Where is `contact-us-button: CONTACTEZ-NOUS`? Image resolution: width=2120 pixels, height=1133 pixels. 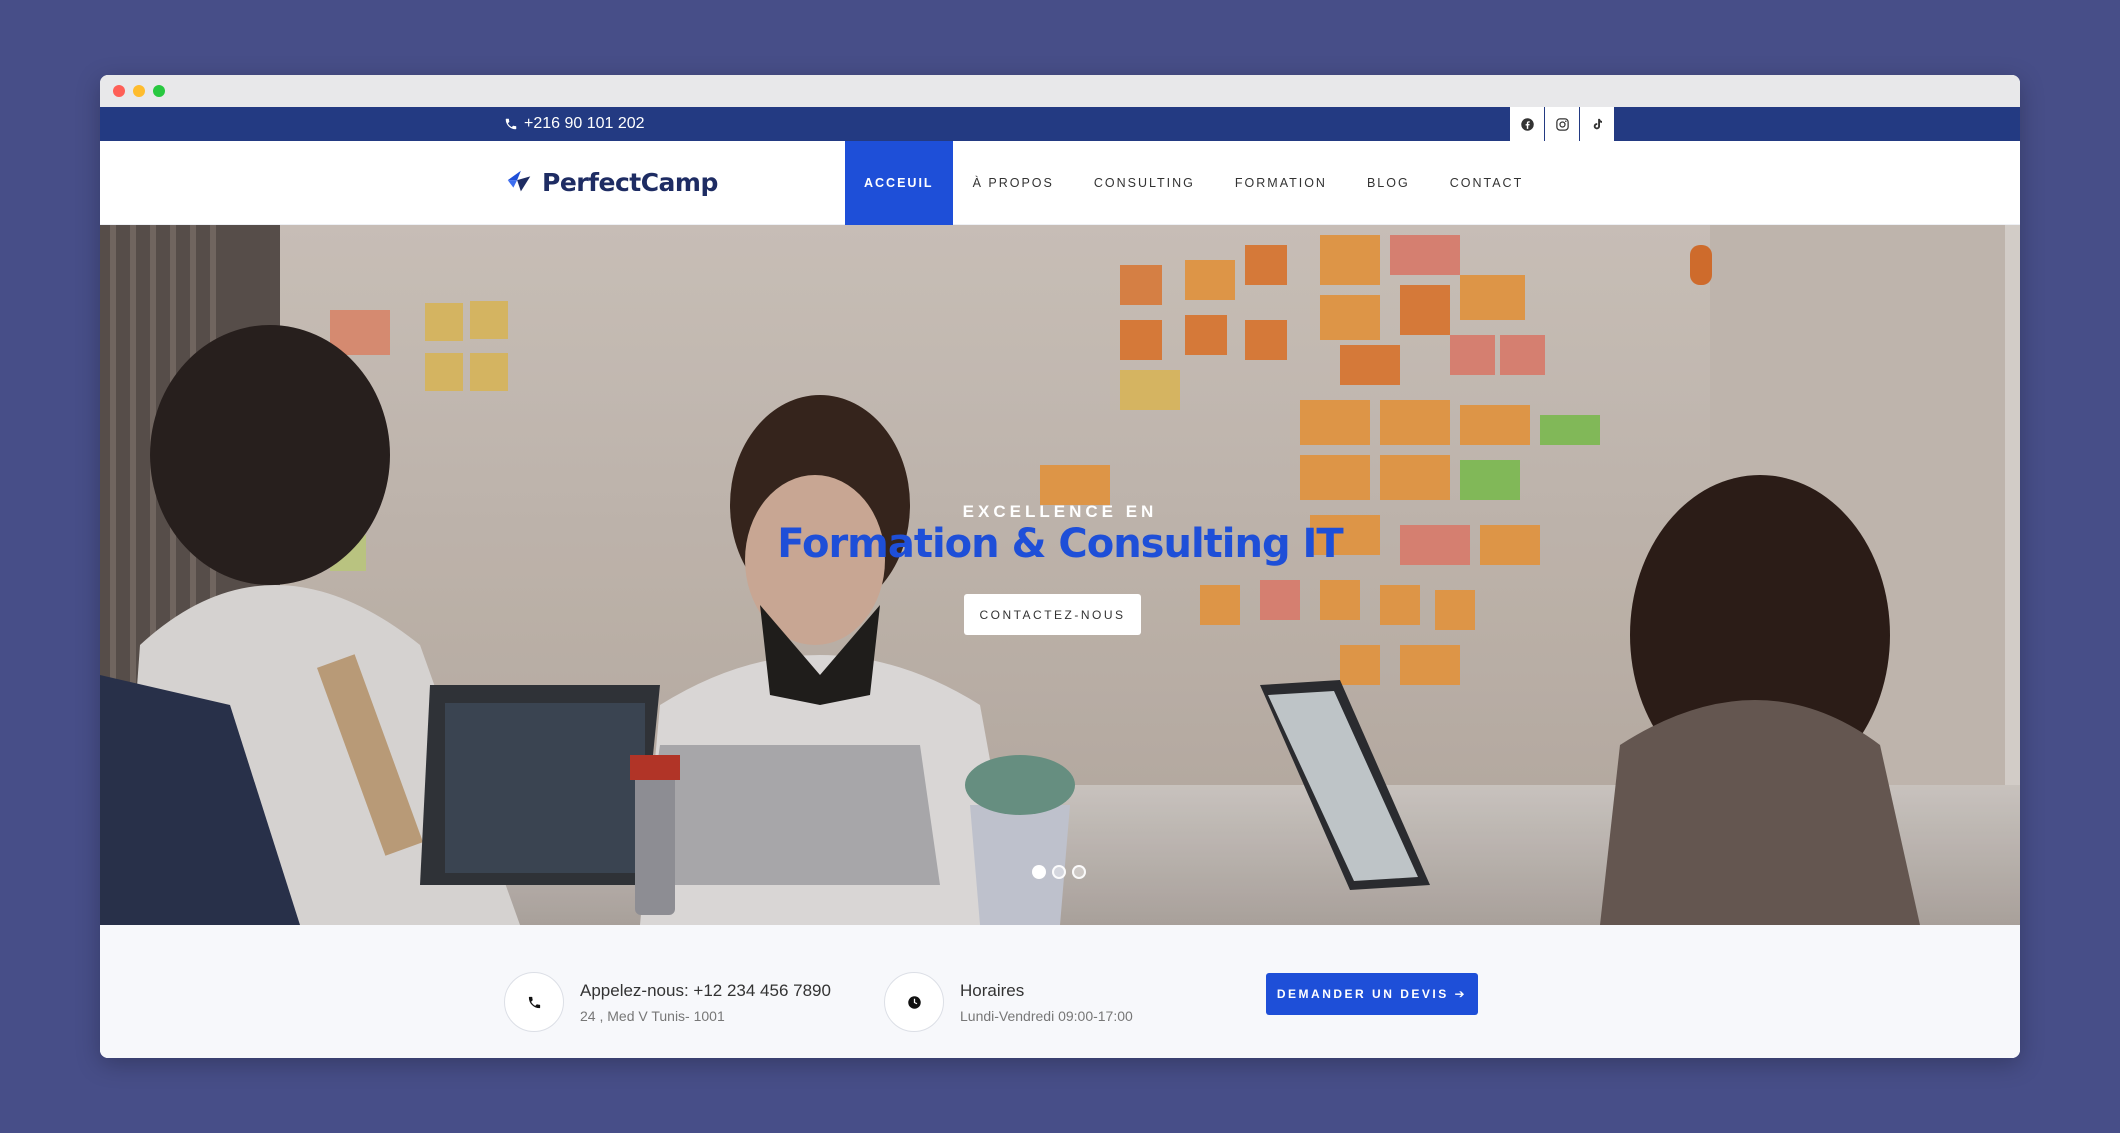
contact-us-button: CONTACTEZ-NOUS is located at coordinates (1052, 614).